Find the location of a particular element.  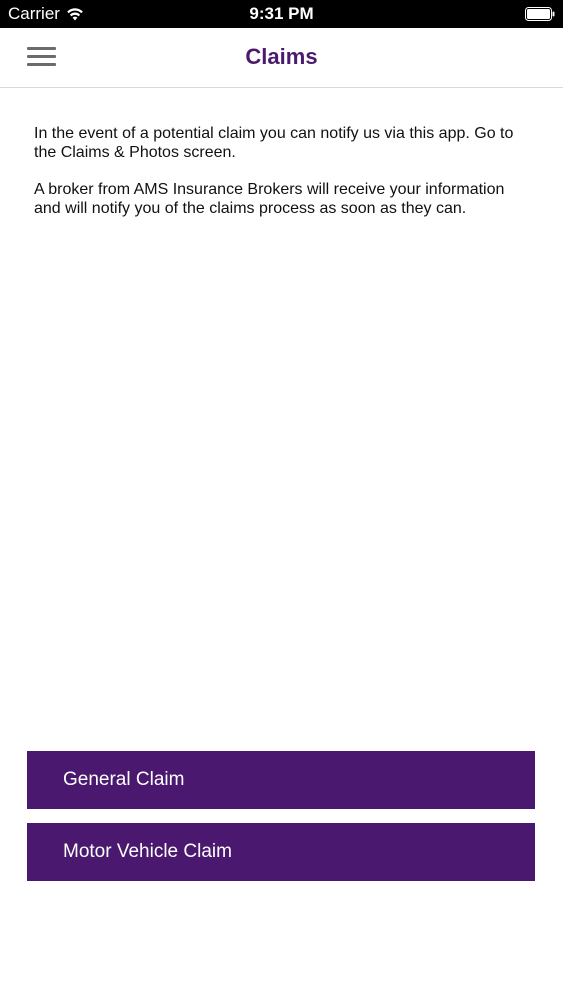

status-bar: Carrier 9:31 PM is located at coordinates (281, 14).